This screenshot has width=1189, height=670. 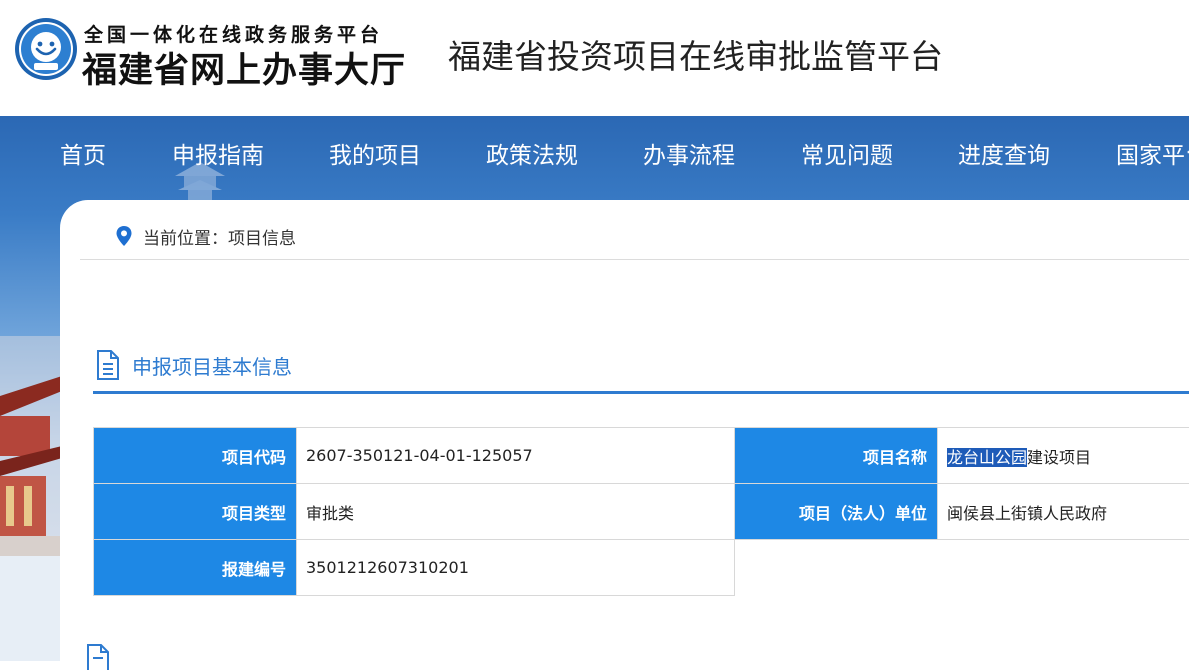 What do you see at coordinates (516, 568) in the screenshot?
I see `report-no-value: 3501212607310201` at bounding box center [516, 568].